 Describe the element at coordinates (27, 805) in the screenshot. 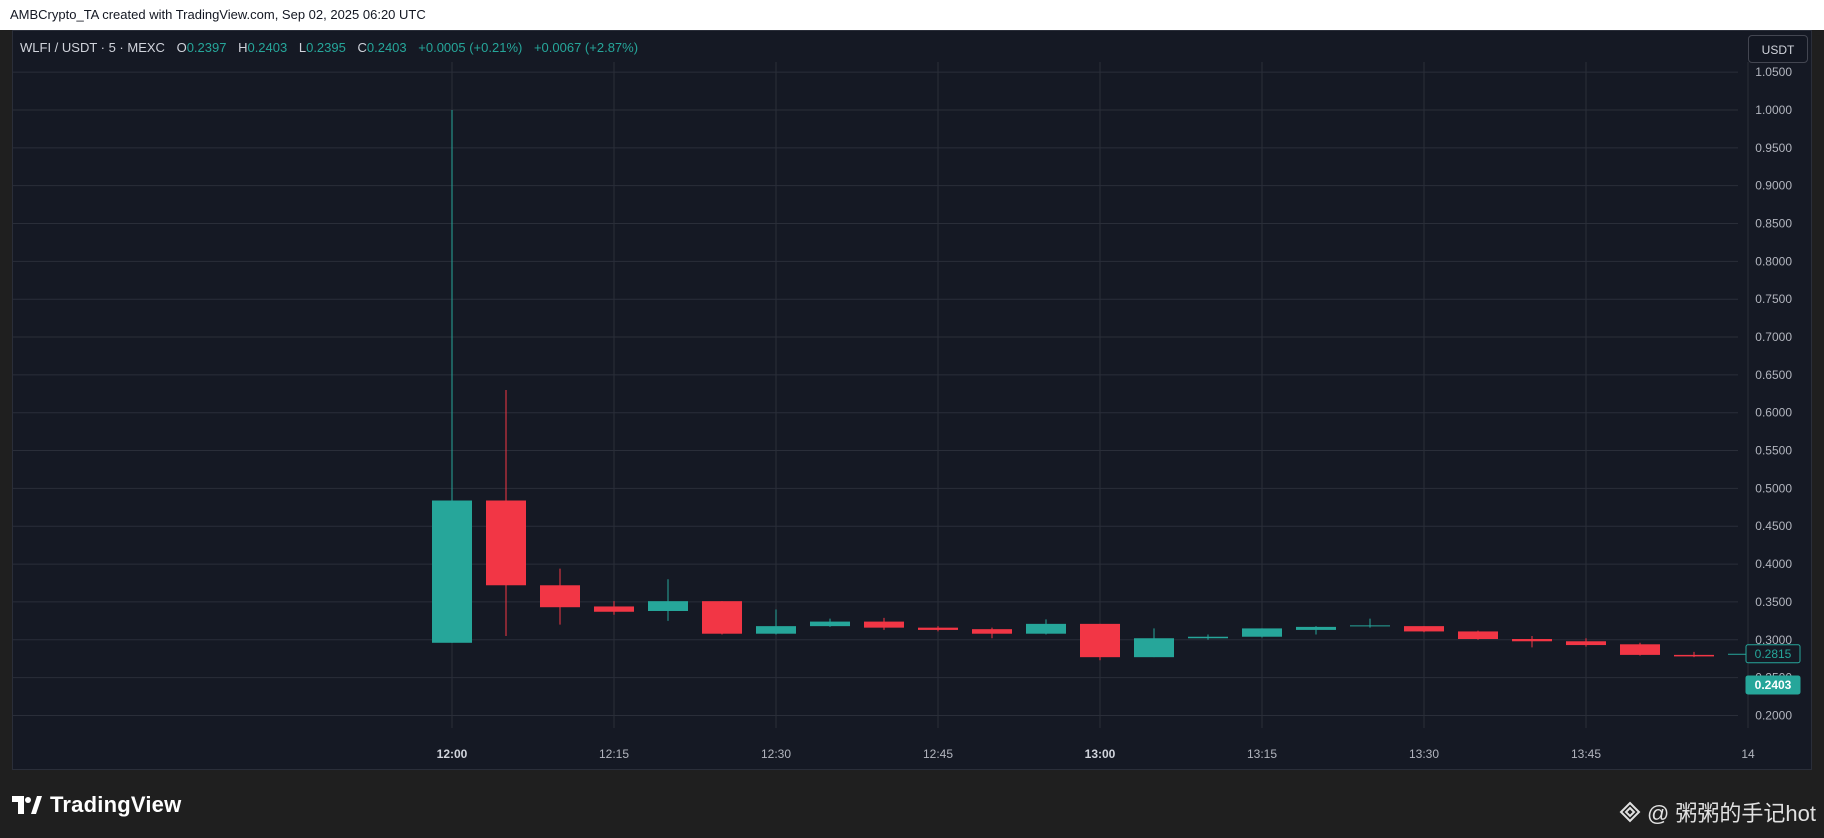

I see `tradingview-logo-icon` at that location.